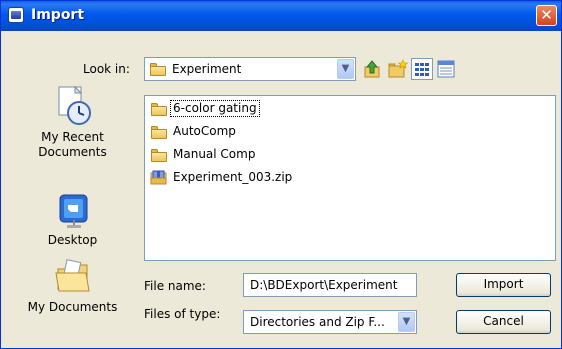 The width and height of the screenshot is (562, 349). What do you see at coordinates (16, 15) in the screenshot?
I see `java-app-icon` at bounding box center [16, 15].